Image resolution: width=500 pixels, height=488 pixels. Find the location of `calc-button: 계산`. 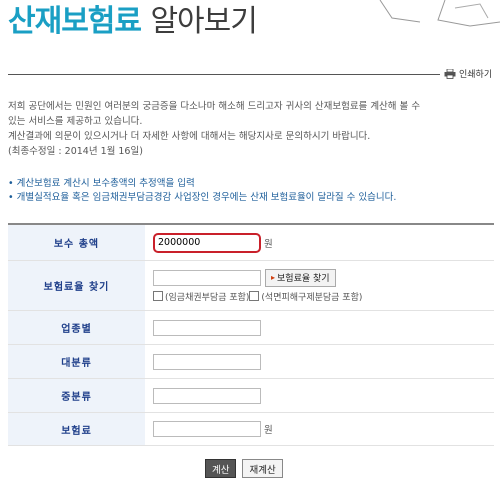

calc-button: 계산 is located at coordinates (221, 468).